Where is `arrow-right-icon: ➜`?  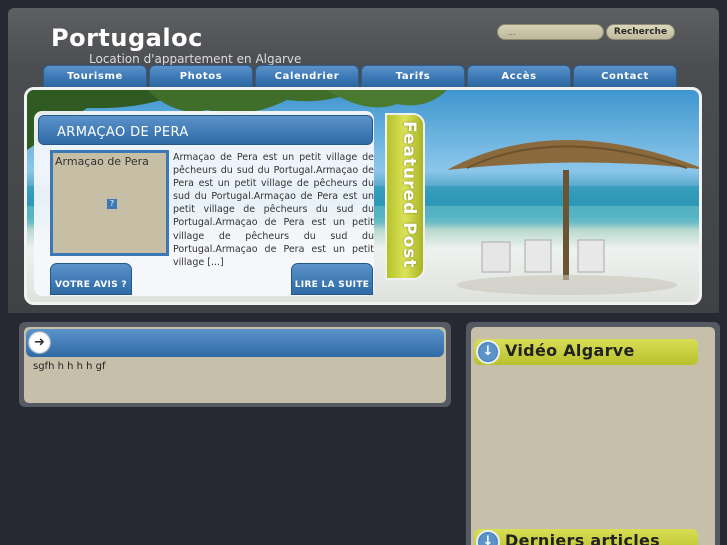
arrow-right-icon: ➜ is located at coordinates (39, 342).